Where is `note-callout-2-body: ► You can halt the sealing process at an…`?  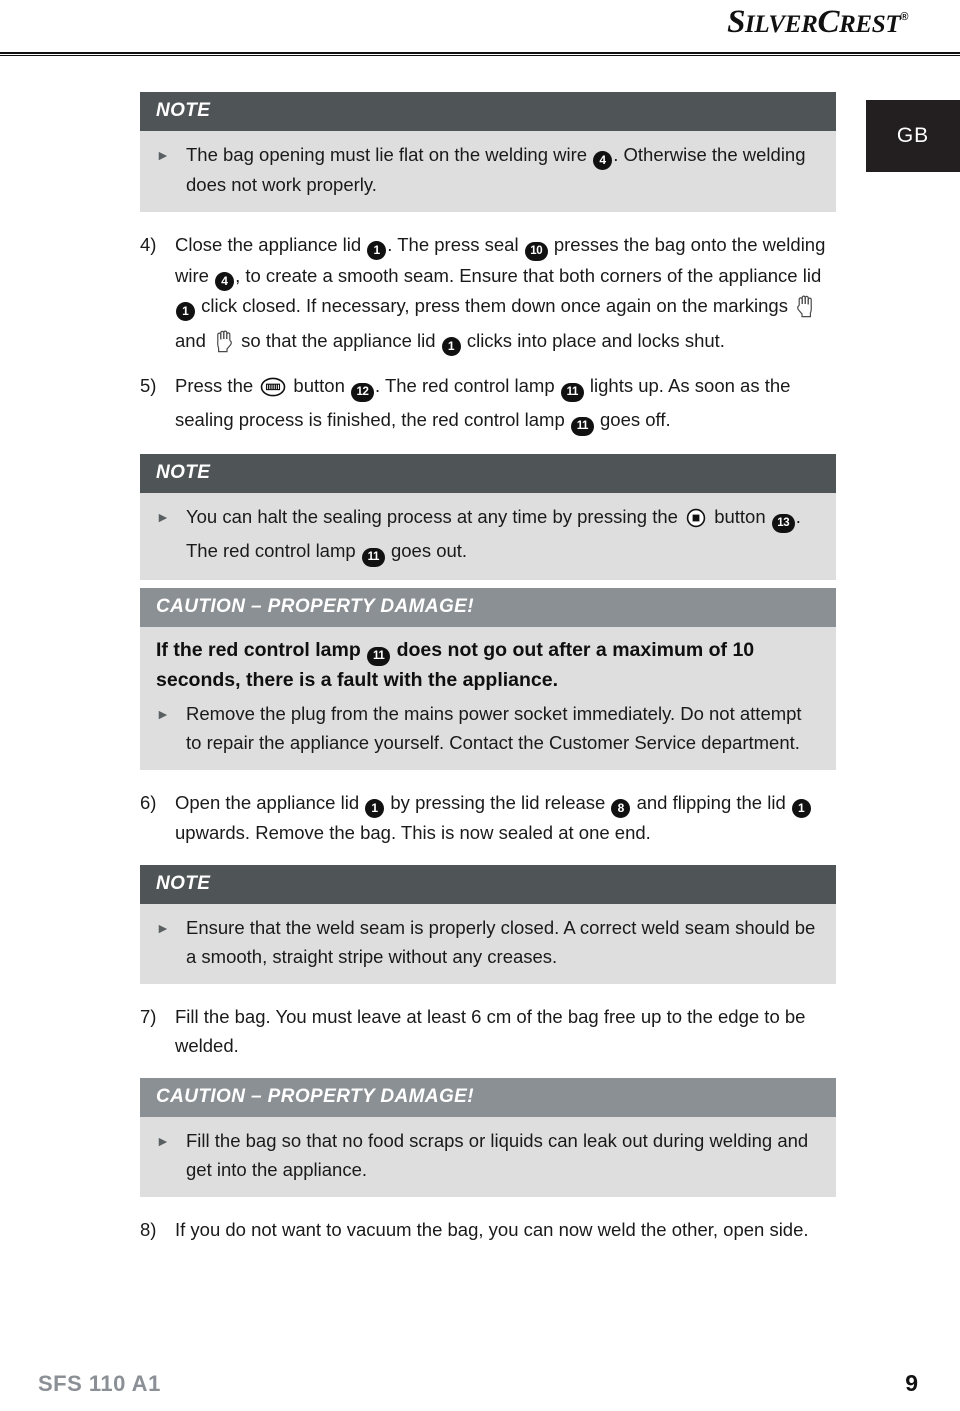 note-callout-2-body: ► You can halt the sealing process at an… is located at coordinates (488, 536).